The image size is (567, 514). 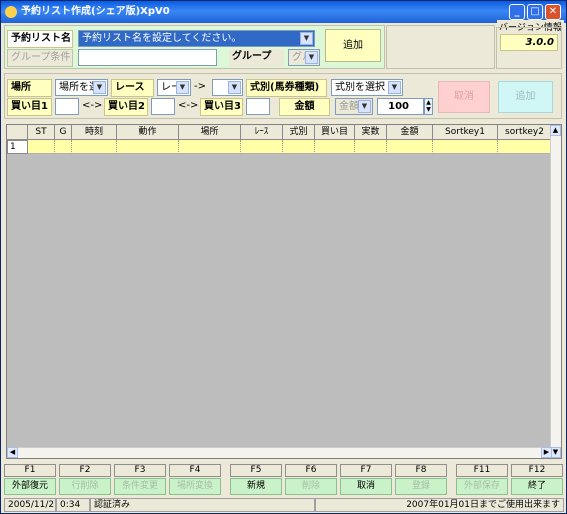 What do you see at coordinates (147, 57) in the screenshot?
I see `group-condition-input` at bounding box center [147, 57].